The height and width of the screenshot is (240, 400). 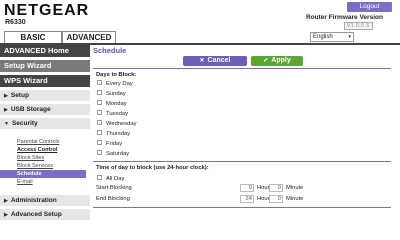 I want to click on day-checkbox-sunday: Sunday, so click(x=111, y=94).